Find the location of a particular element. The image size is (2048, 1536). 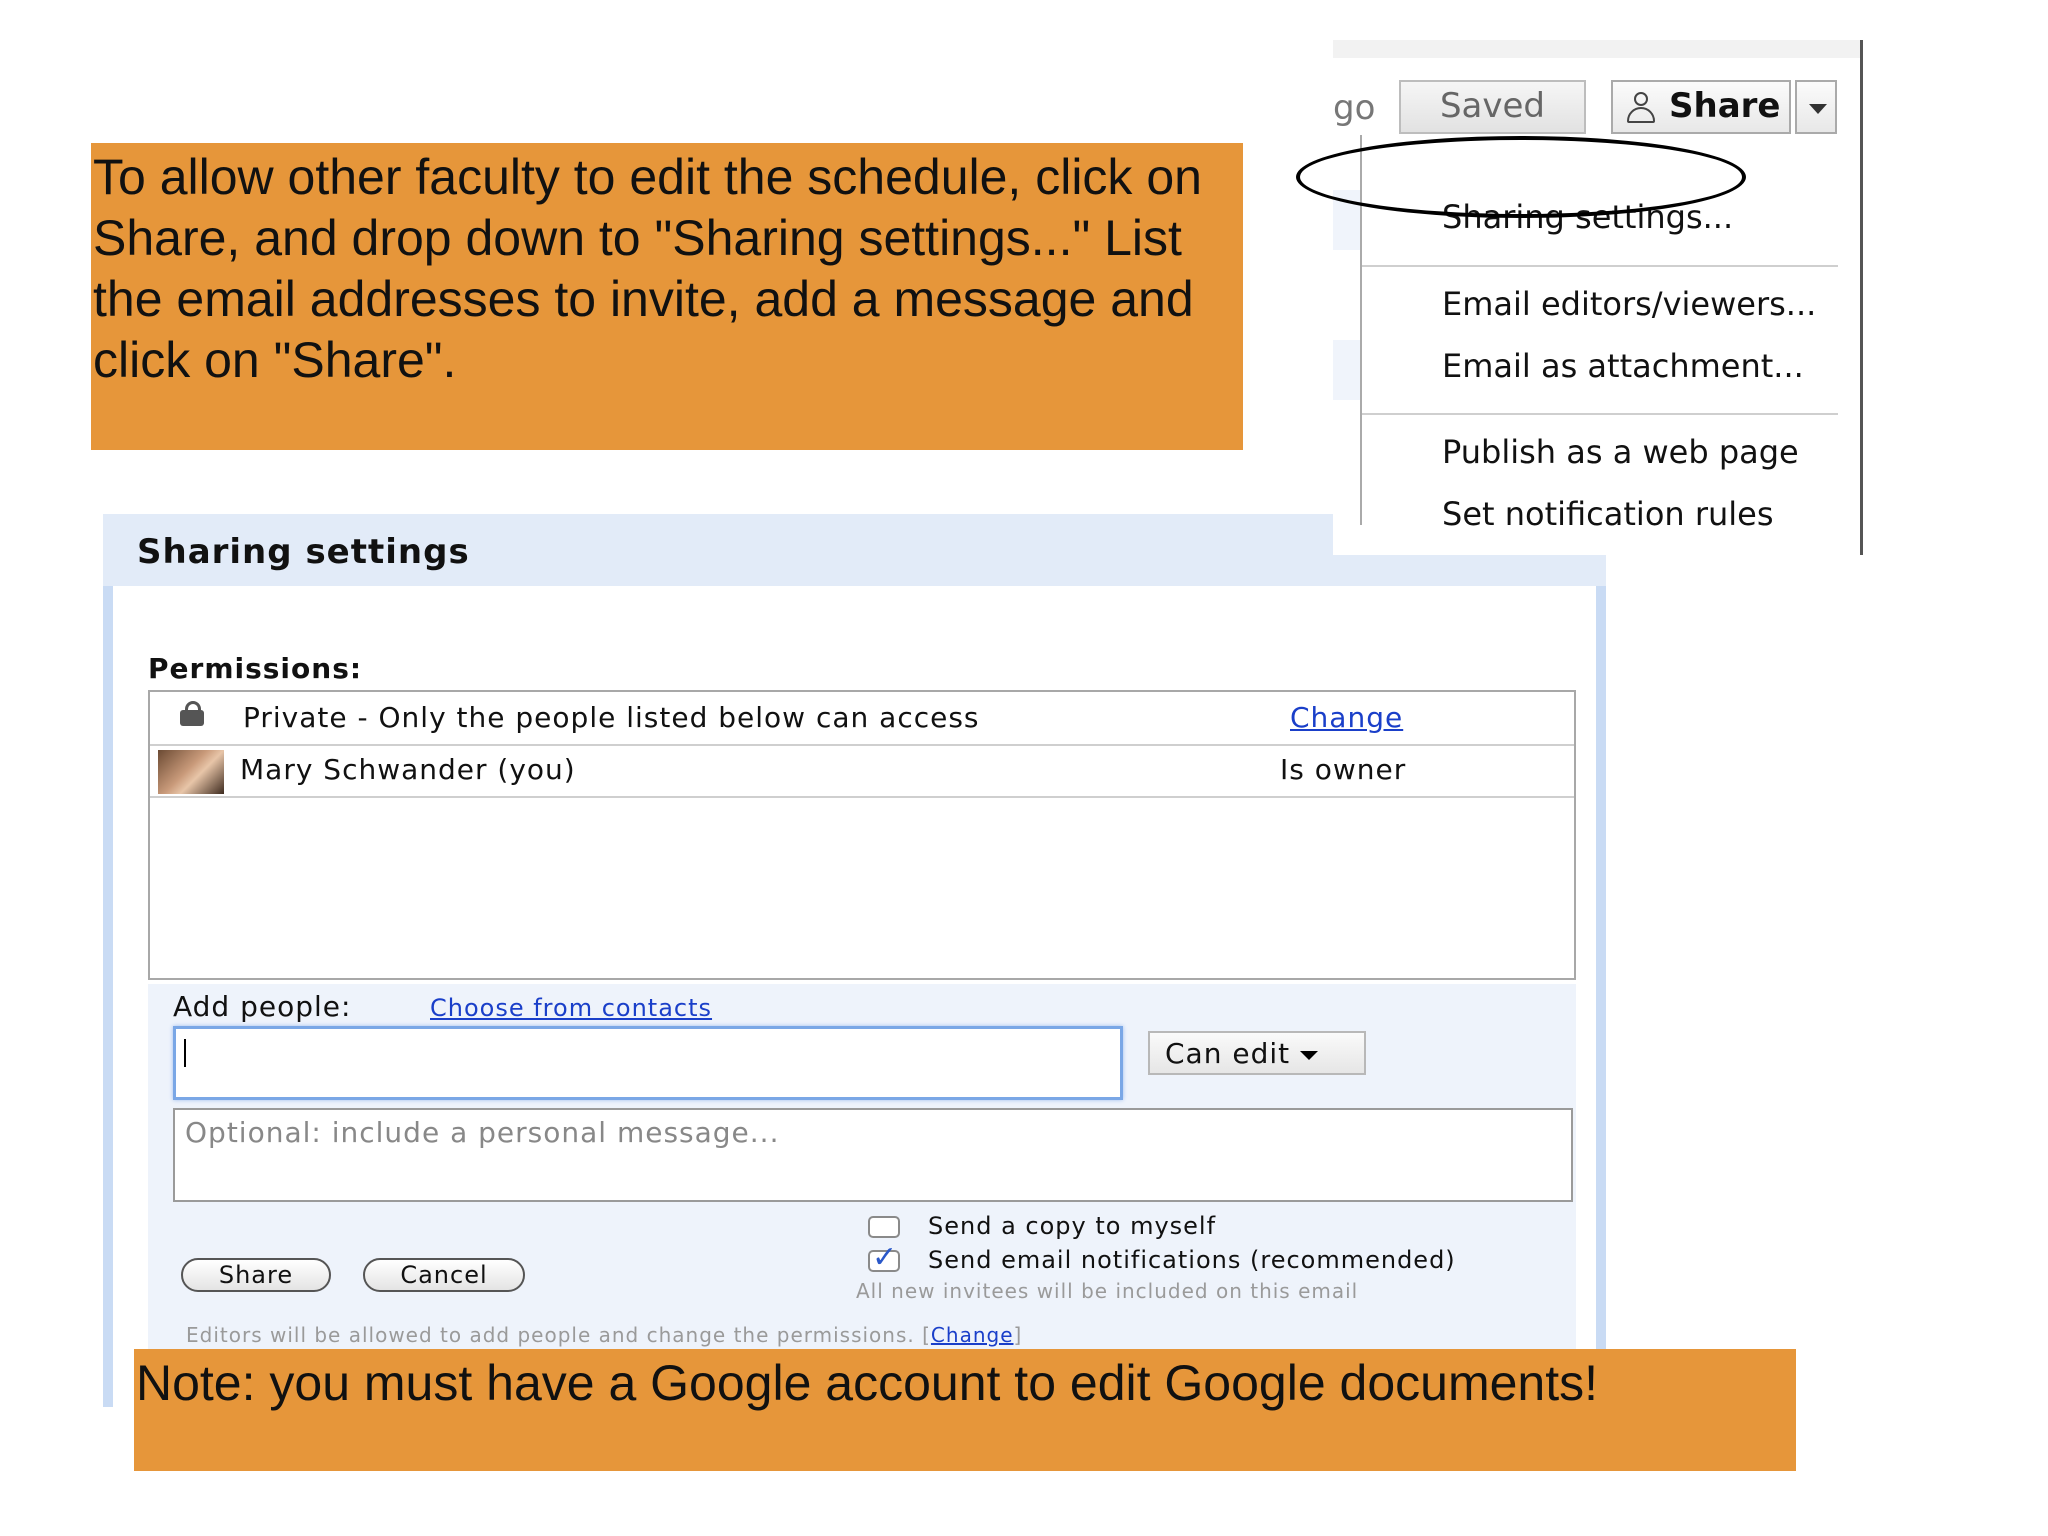

share-button-menu: Share is located at coordinates (1701, 107).